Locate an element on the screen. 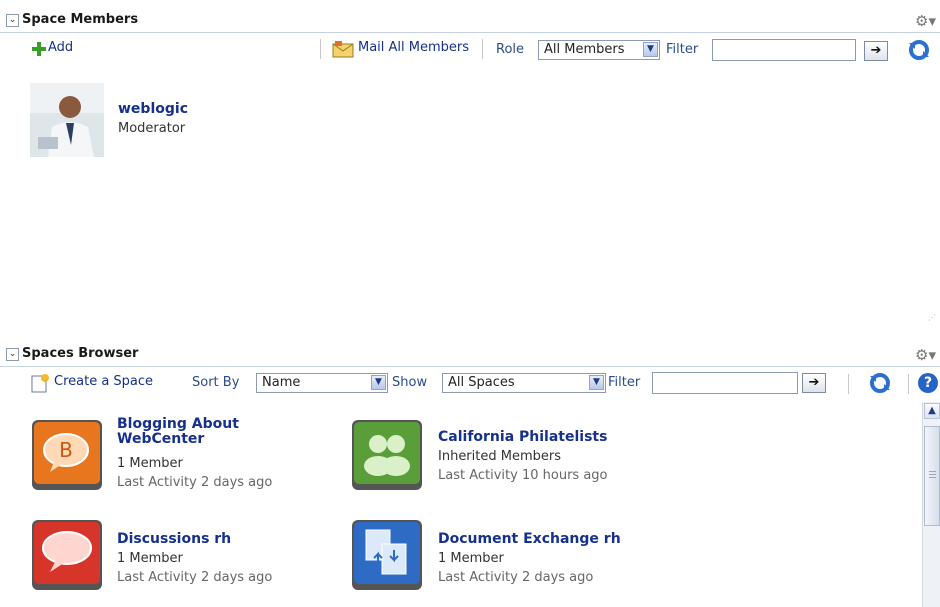 This screenshot has width=940, height=607. vertical-scrollbar: ▲ is located at coordinates (931, 504).